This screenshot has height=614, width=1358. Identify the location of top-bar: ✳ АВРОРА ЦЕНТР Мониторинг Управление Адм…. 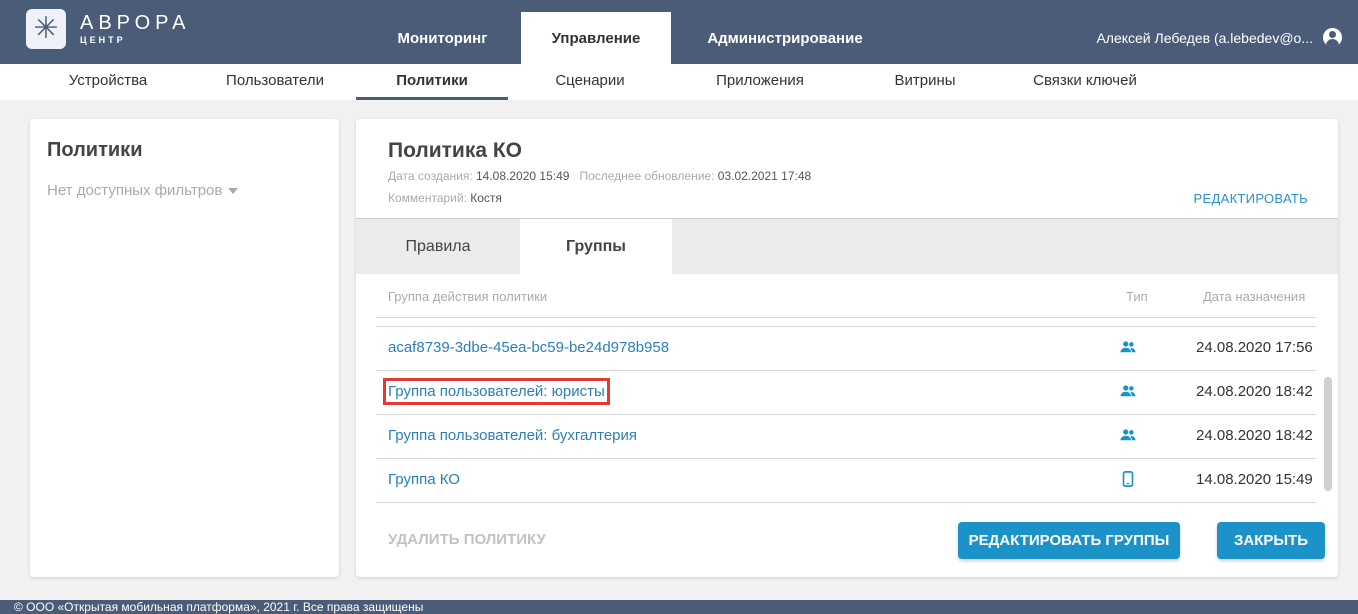
(679, 32).